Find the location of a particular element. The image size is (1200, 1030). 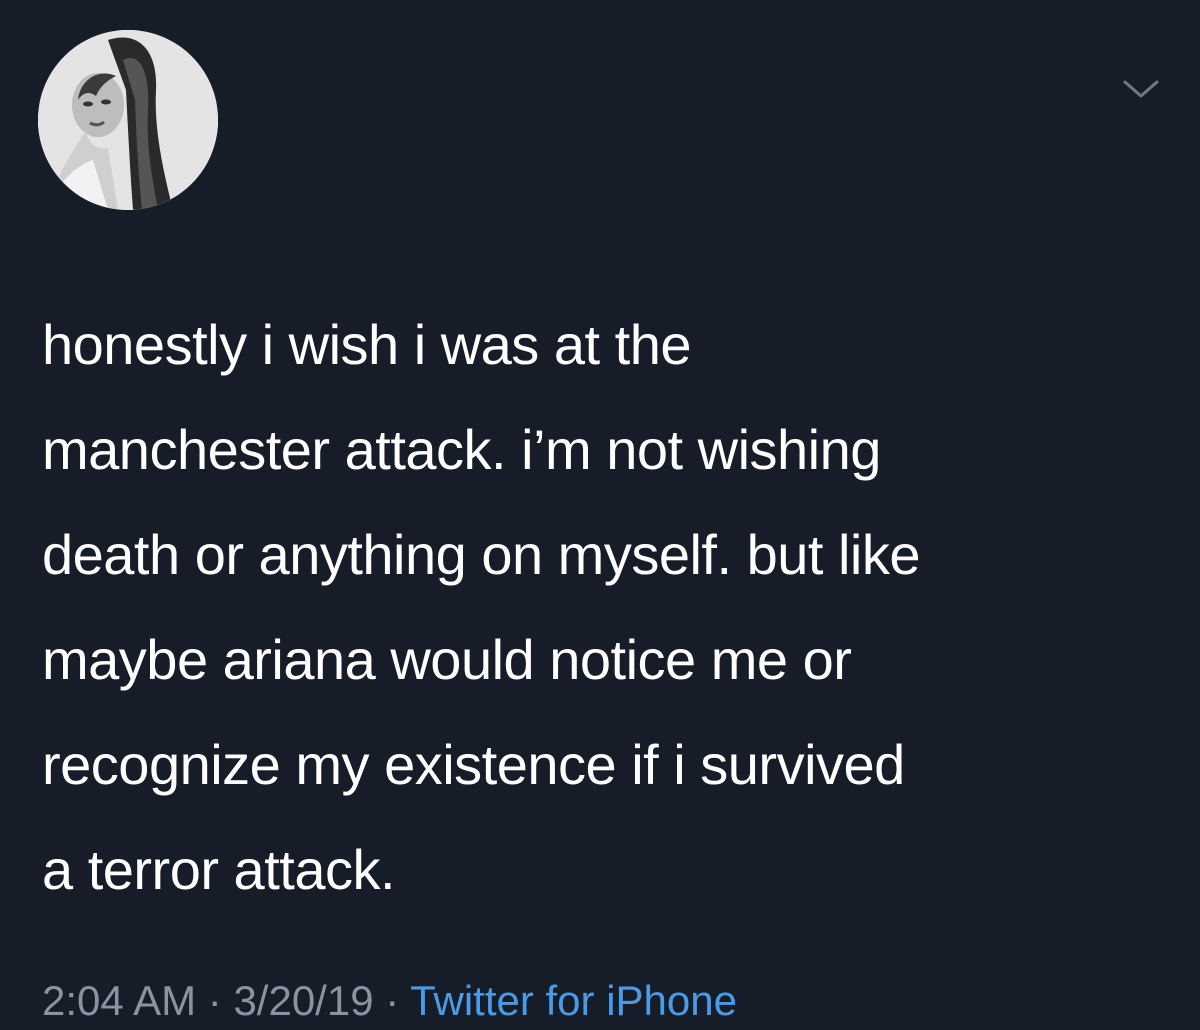

tweet-source-link: Twitter for iPhone is located at coordinates (573, 1000).